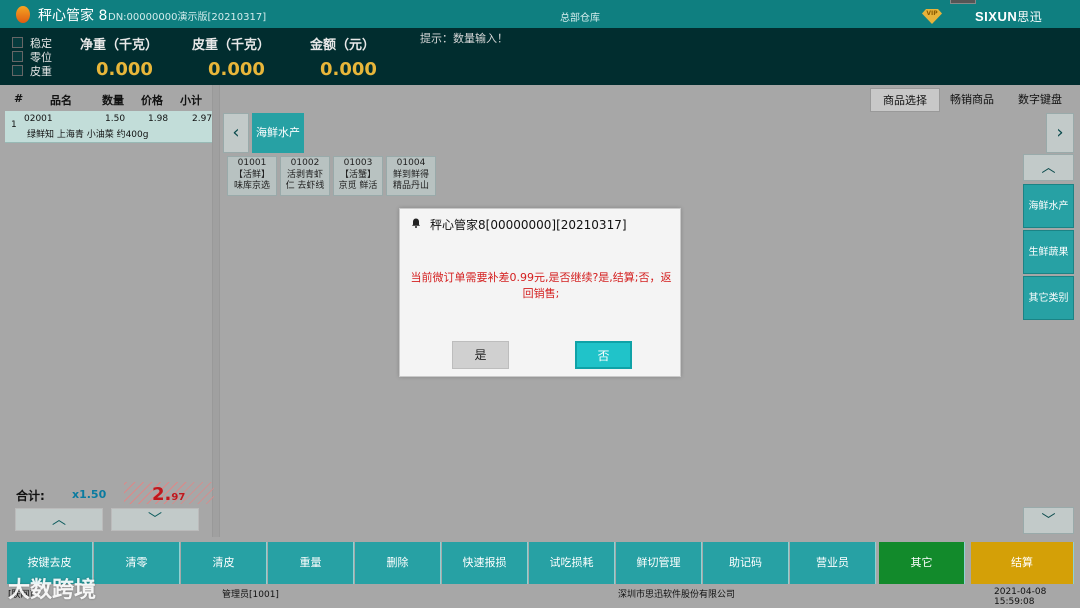  I want to click on window-control, so click(963, 2).